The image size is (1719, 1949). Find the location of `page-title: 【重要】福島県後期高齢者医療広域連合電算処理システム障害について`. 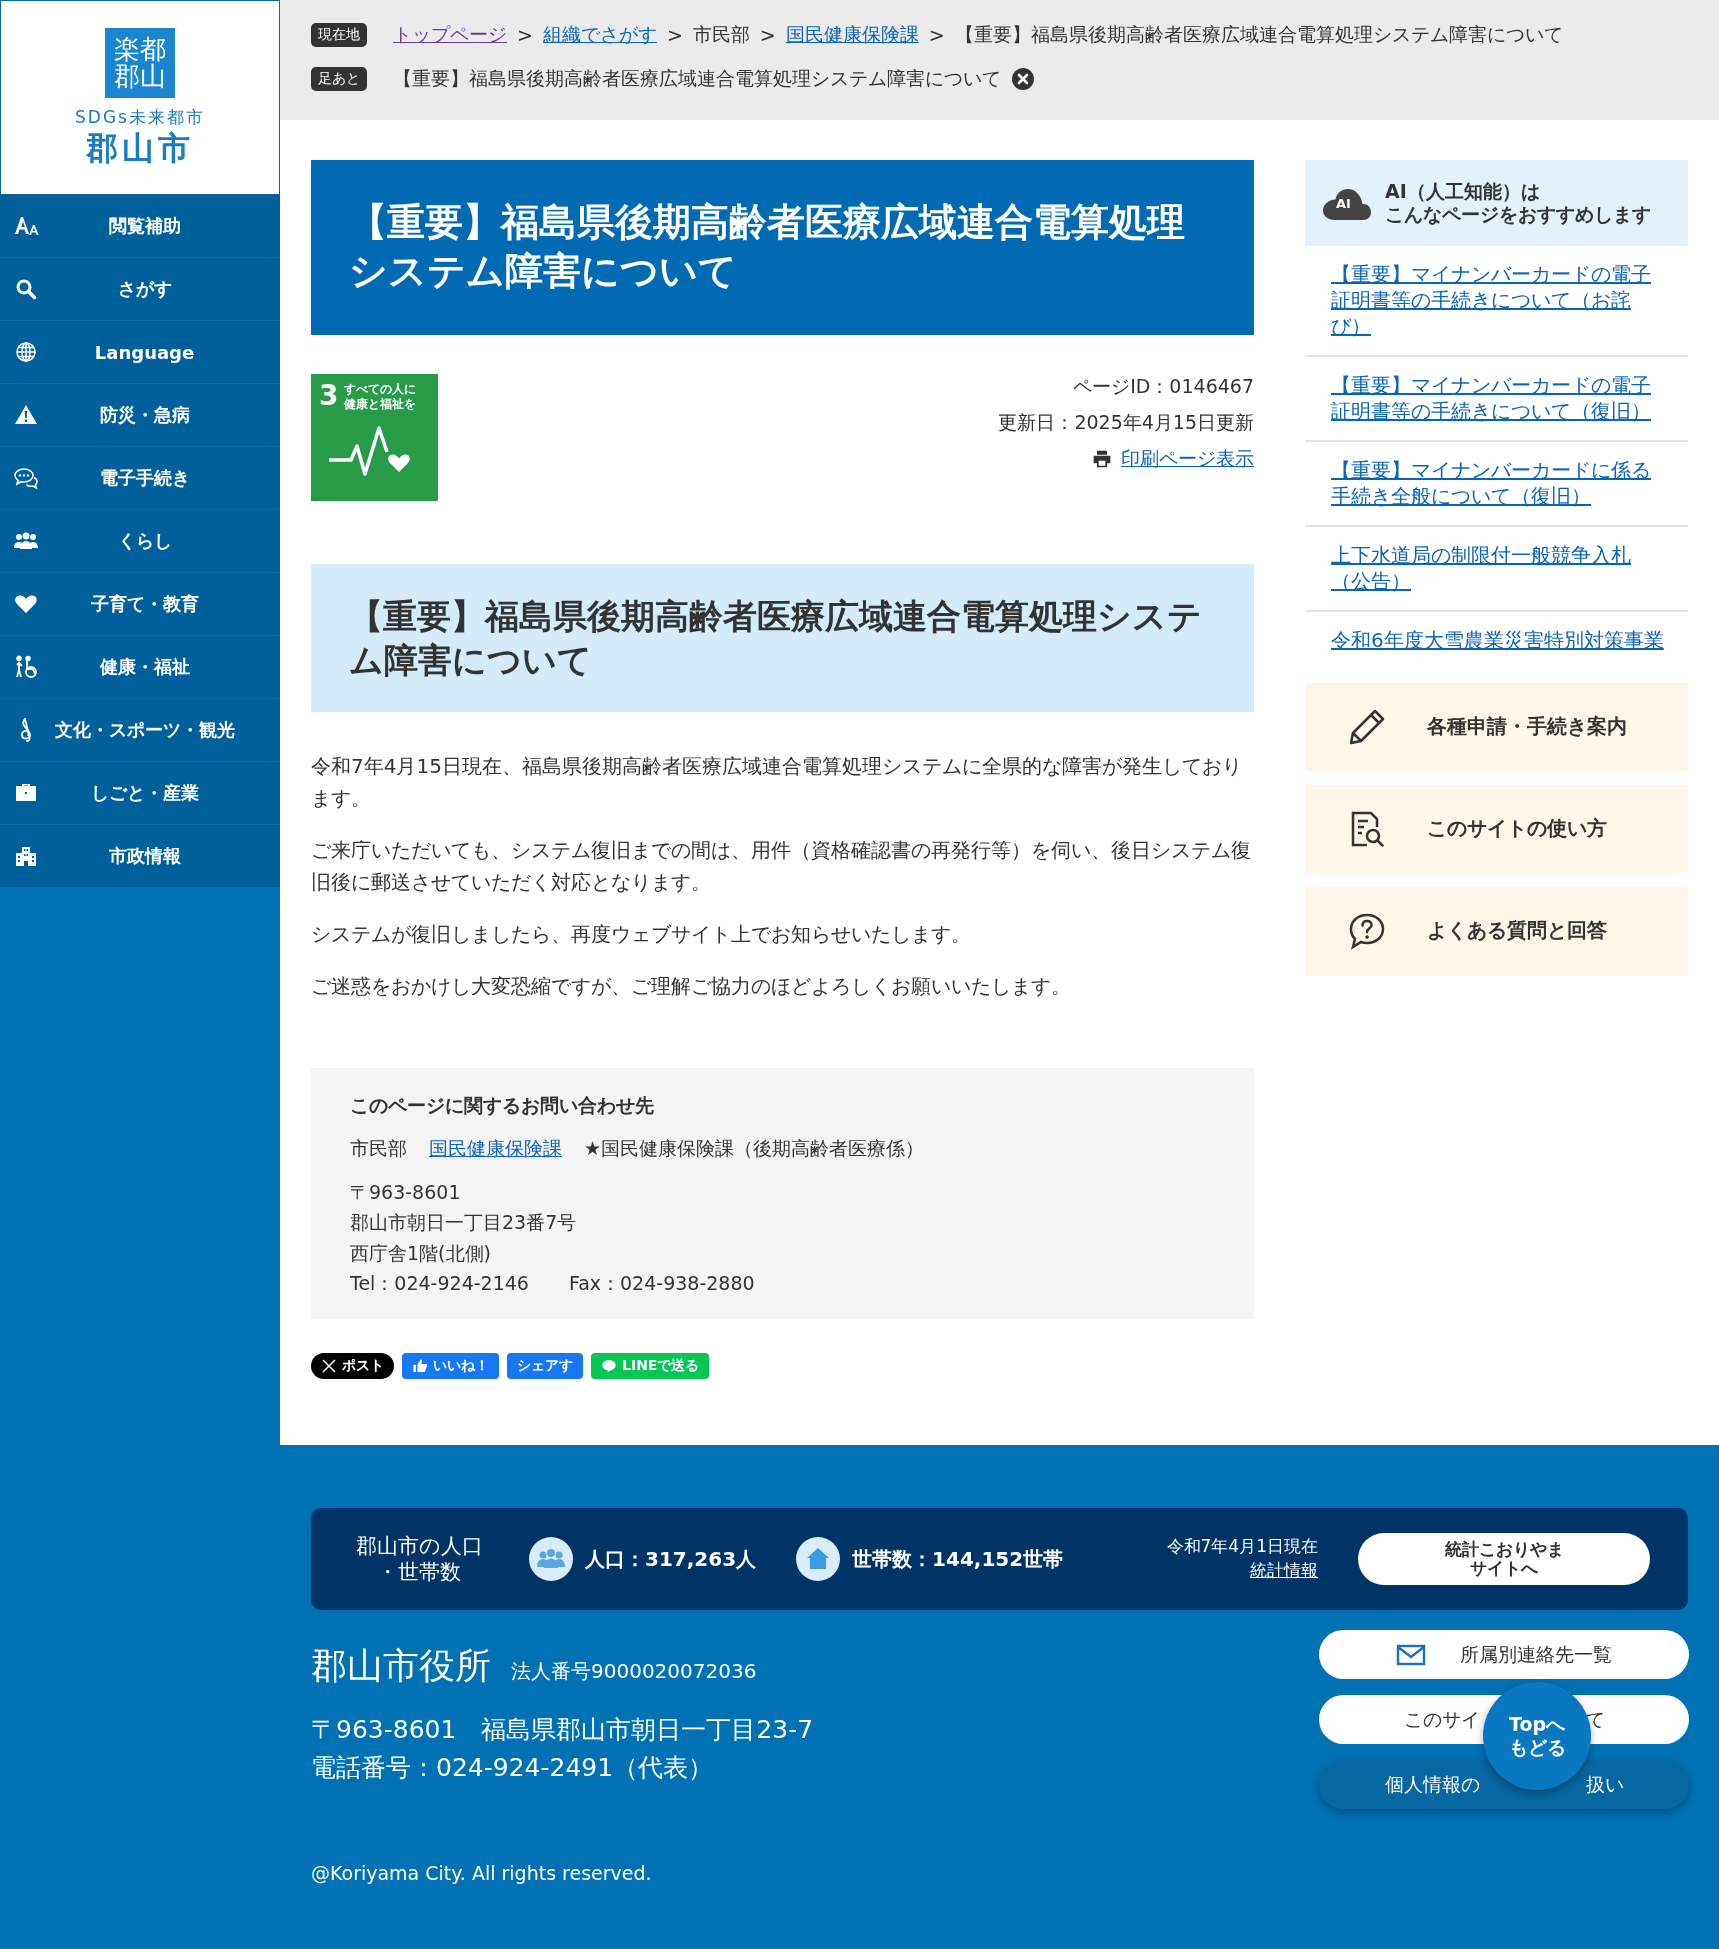

page-title: 【重要】福島県後期高齢者医療広域連合電算処理システム障害について is located at coordinates (782, 247).